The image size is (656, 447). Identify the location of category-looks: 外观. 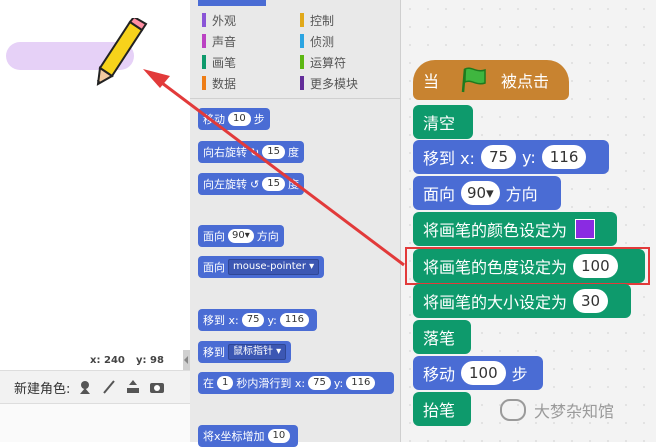
(219, 20).